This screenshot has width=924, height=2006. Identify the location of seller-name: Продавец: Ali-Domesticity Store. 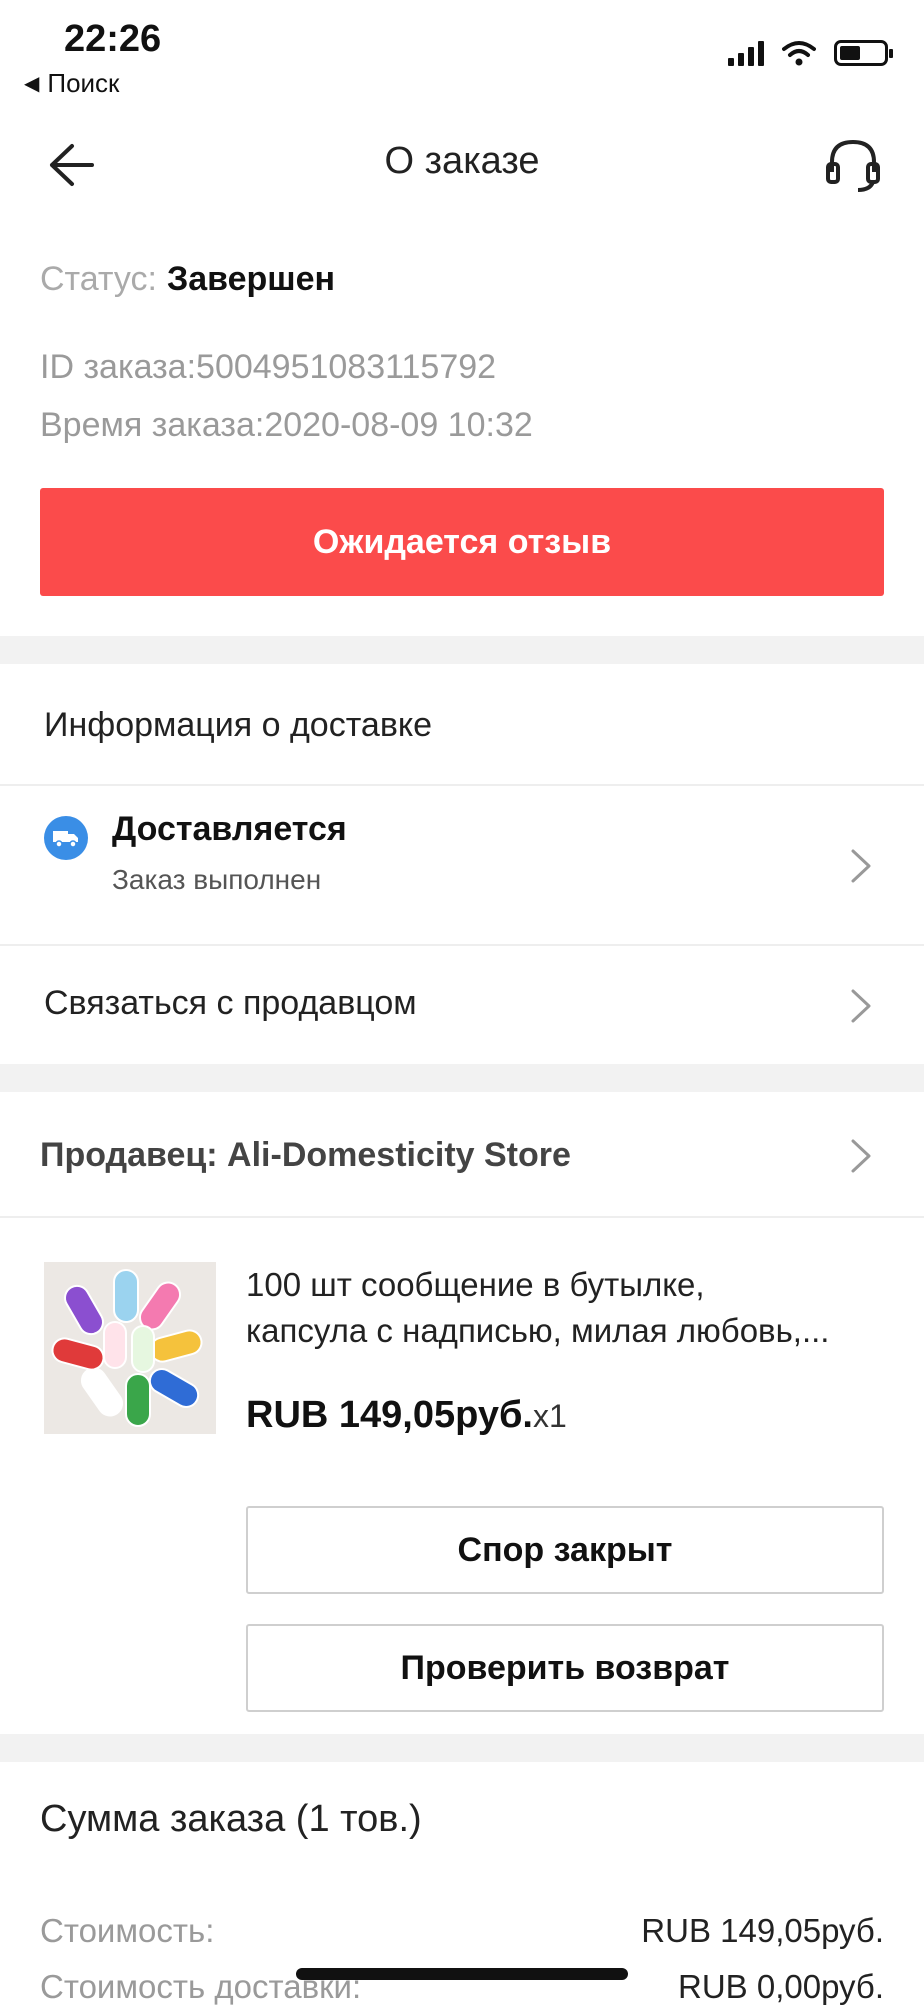
(305, 1155).